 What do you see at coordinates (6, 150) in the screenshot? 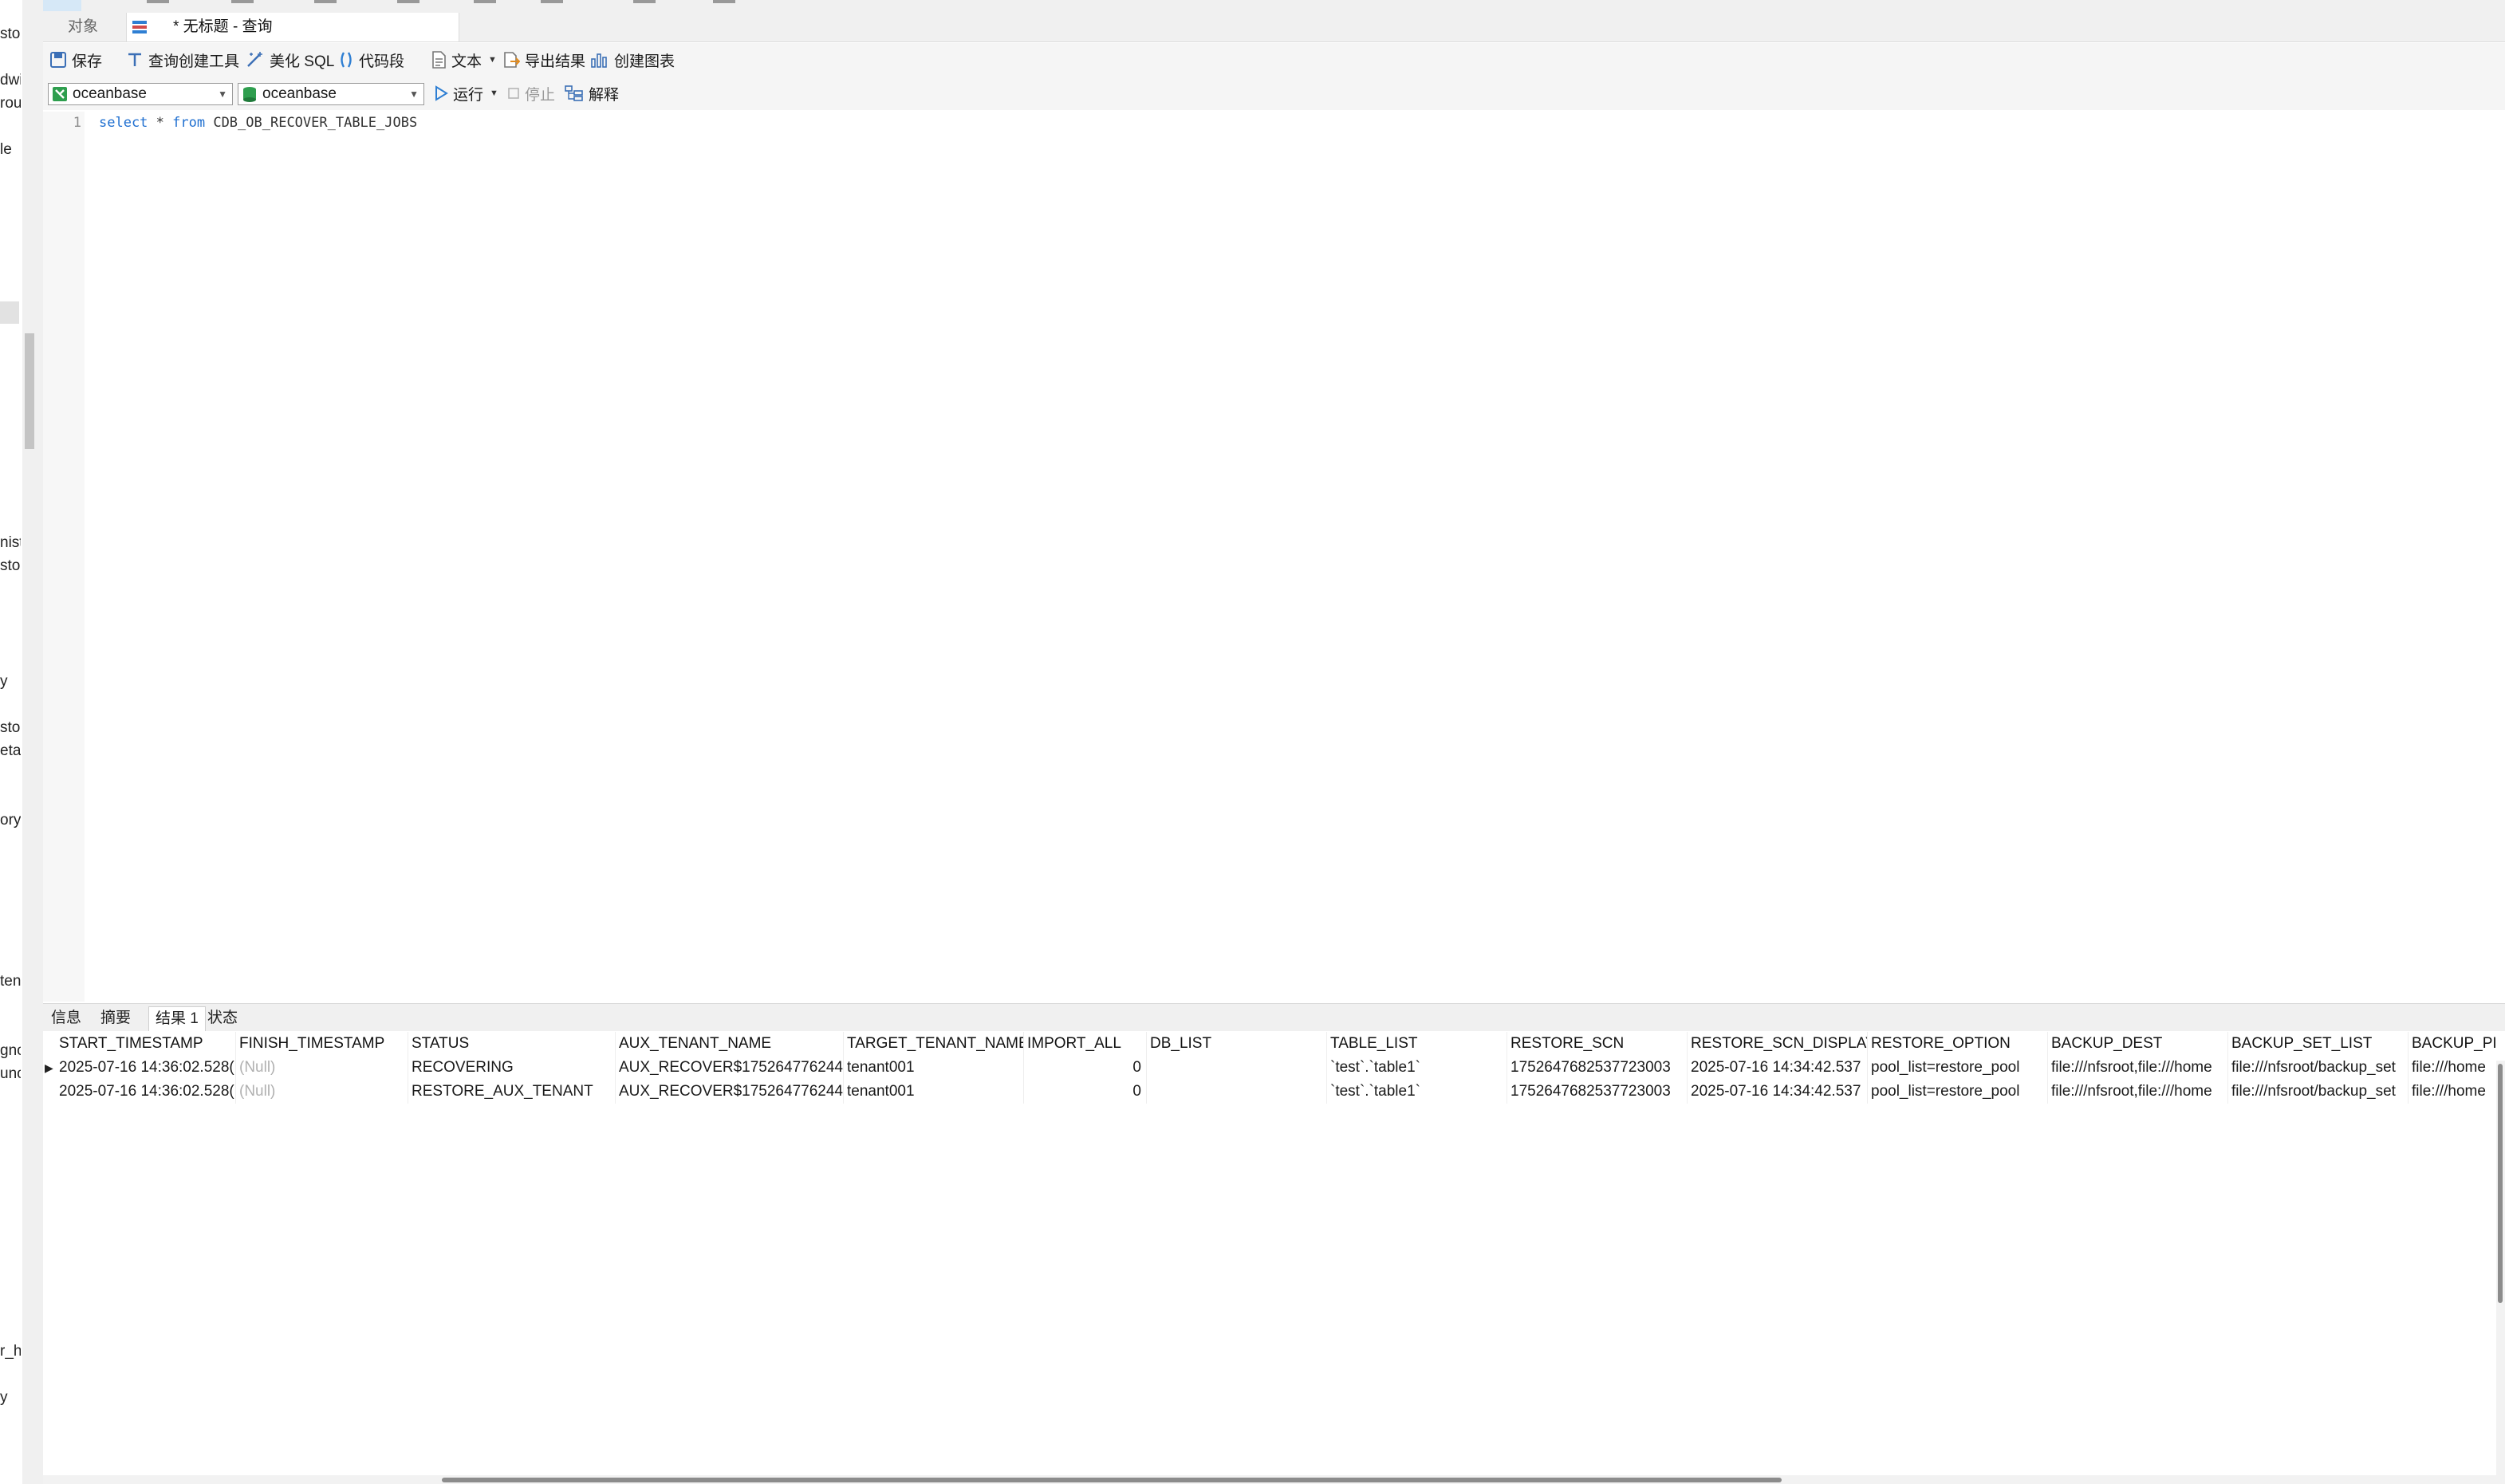
I see `tree-item-fragment: le` at bounding box center [6, 150].